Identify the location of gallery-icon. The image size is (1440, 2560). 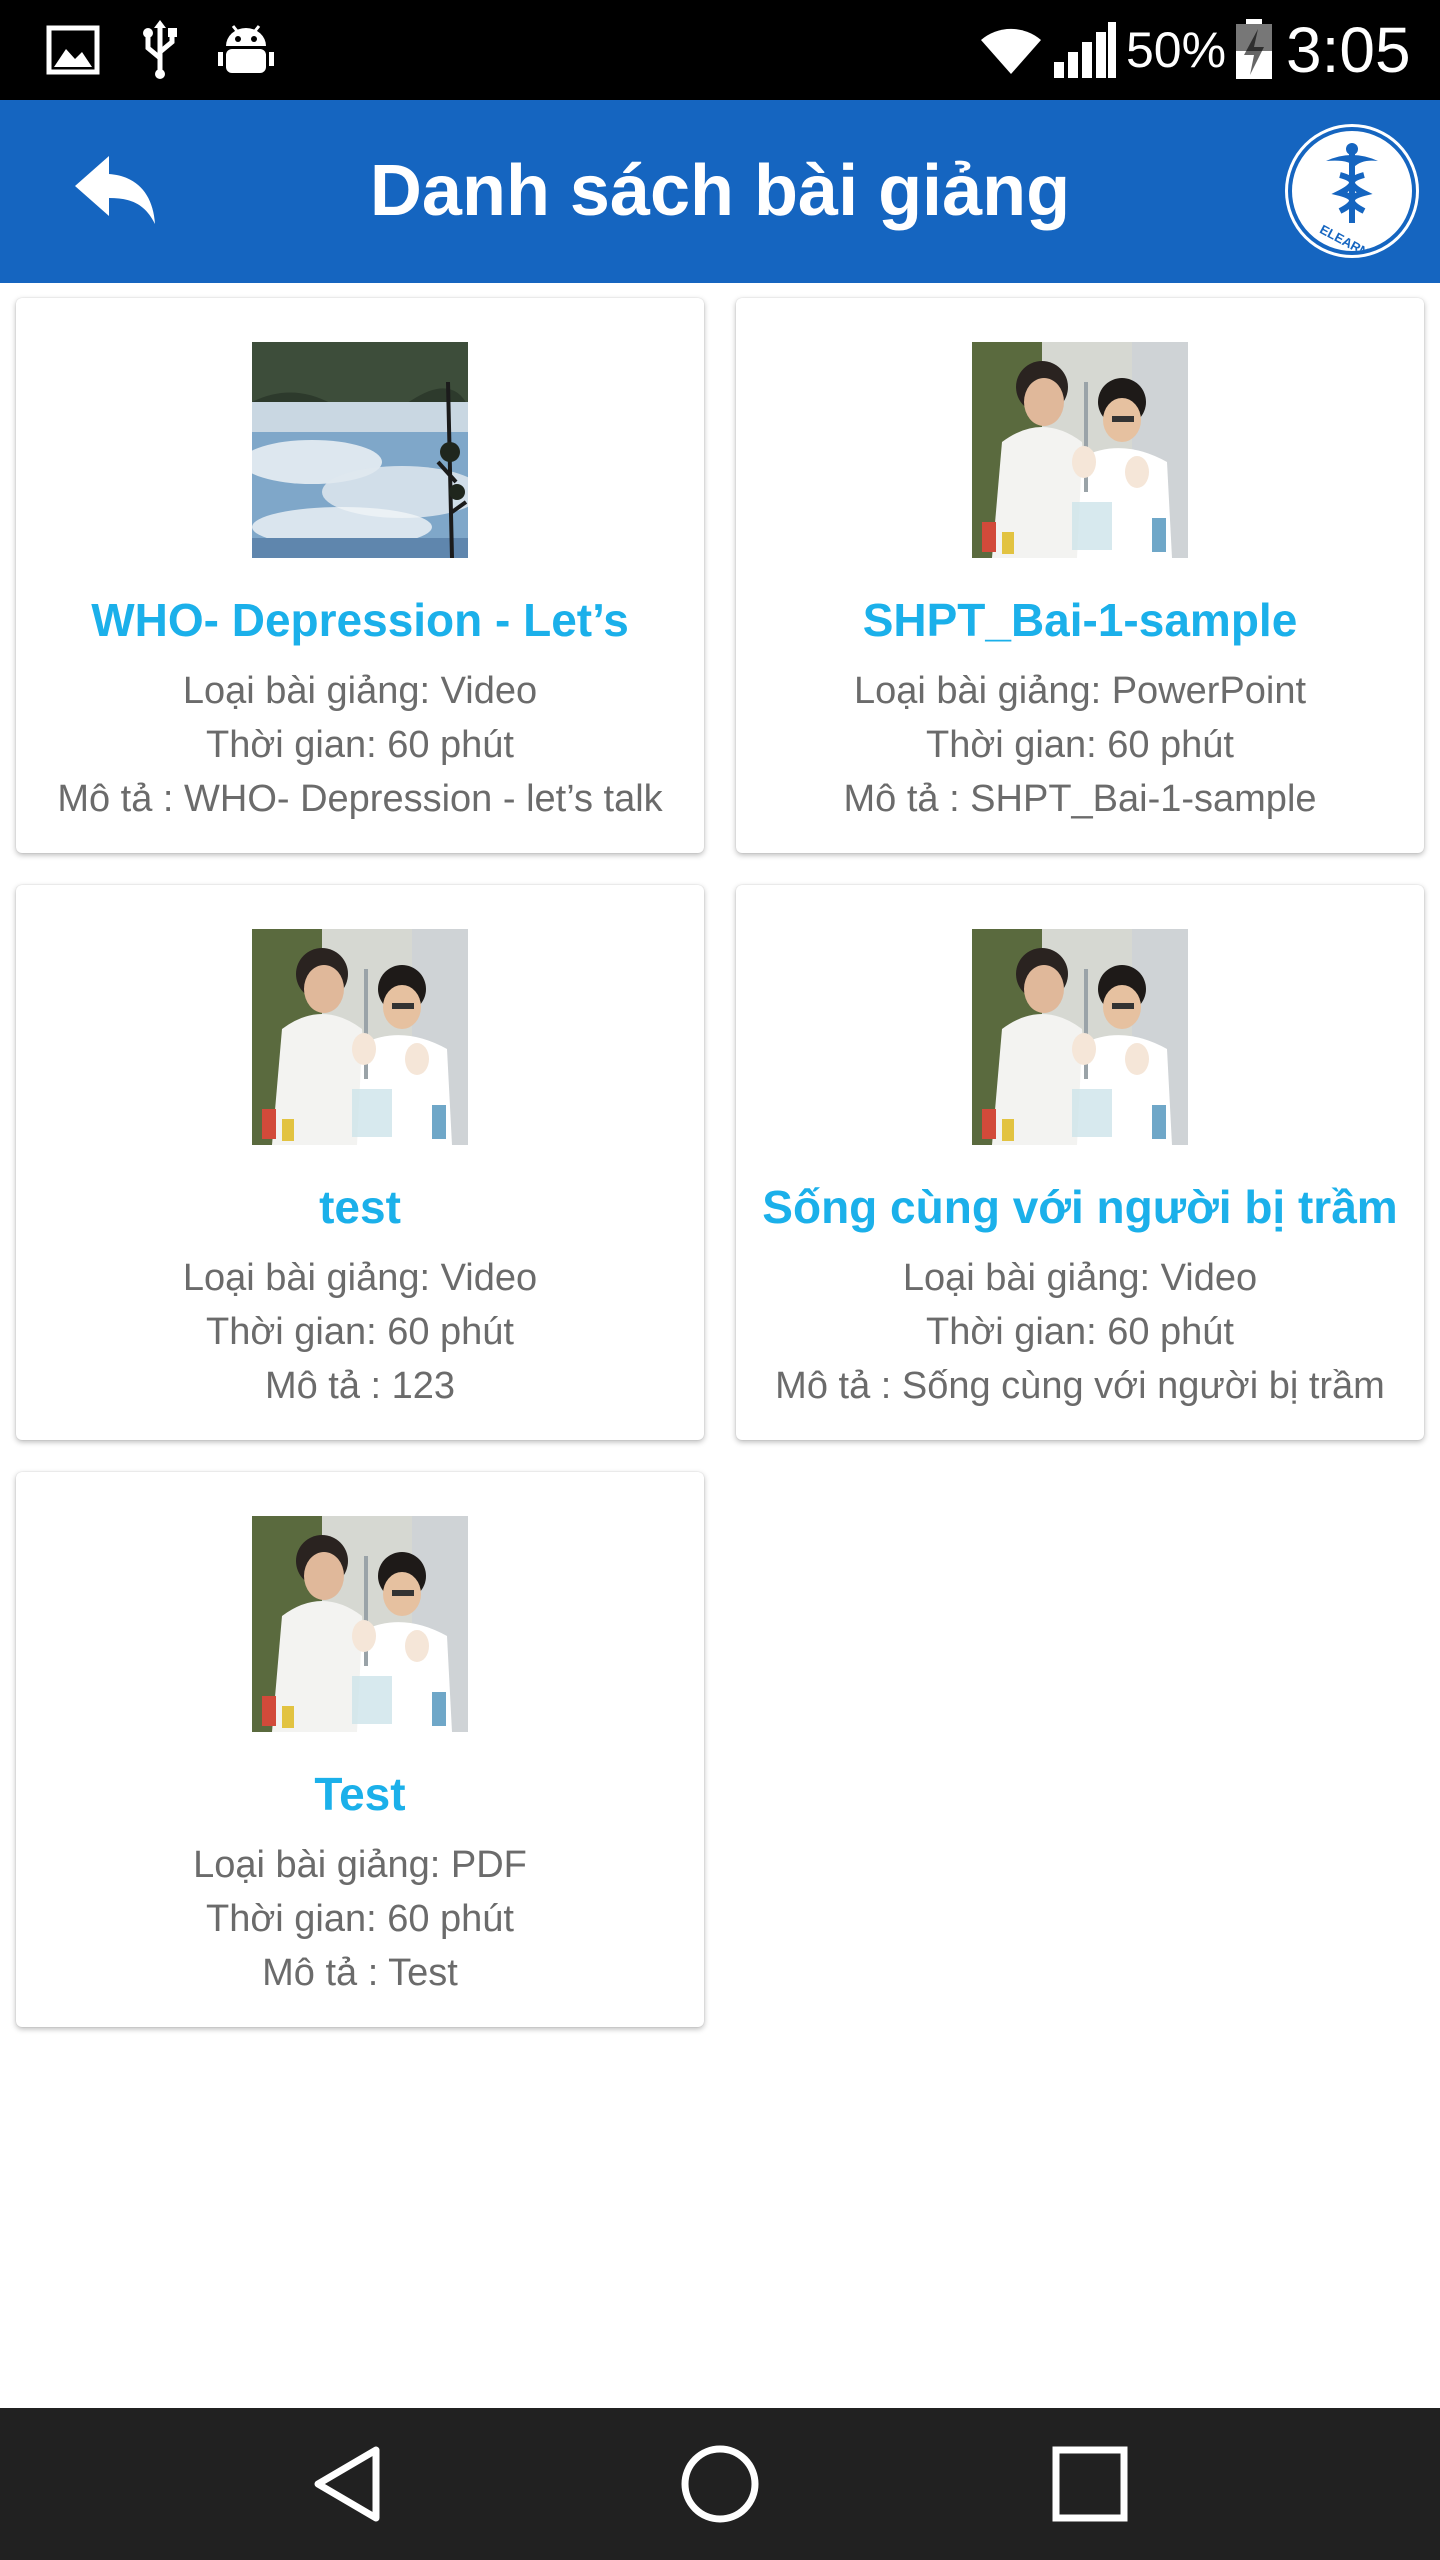
(73, 50).